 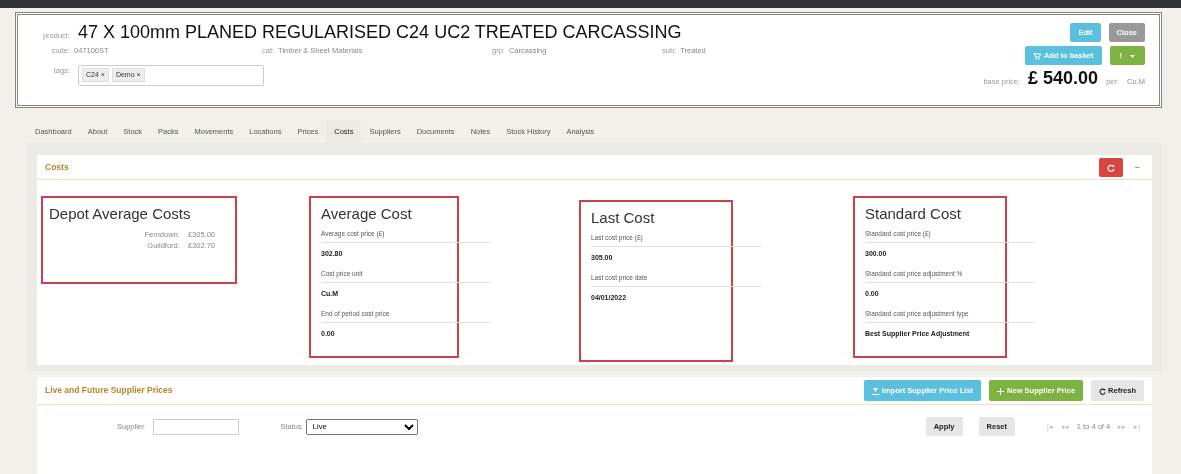 What do you see at coordinates (1036, 56) in the screenshot?
I see `cart-icon` at bounding box center [1036, 56].